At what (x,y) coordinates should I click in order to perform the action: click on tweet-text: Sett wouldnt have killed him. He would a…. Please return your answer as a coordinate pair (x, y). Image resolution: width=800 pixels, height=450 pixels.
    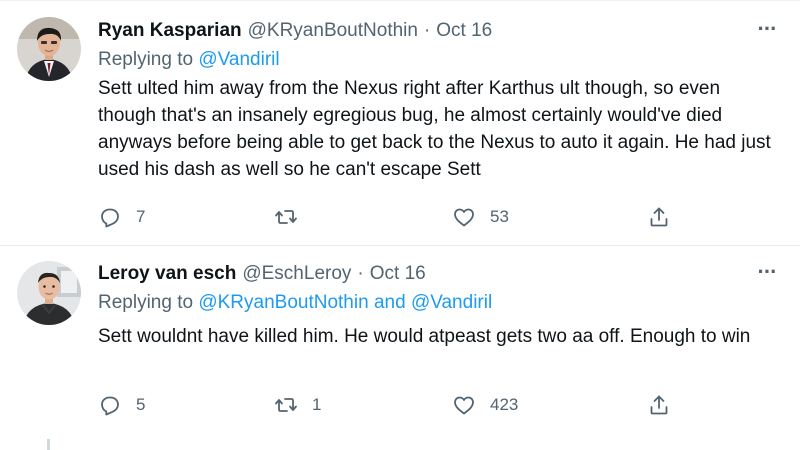
    Looking at the image, I should click on (424, 336).